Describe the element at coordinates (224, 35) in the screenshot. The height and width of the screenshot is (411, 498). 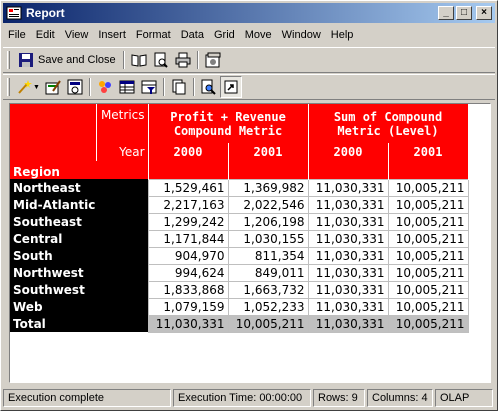
I see `menu-grid: Grid` at that location.